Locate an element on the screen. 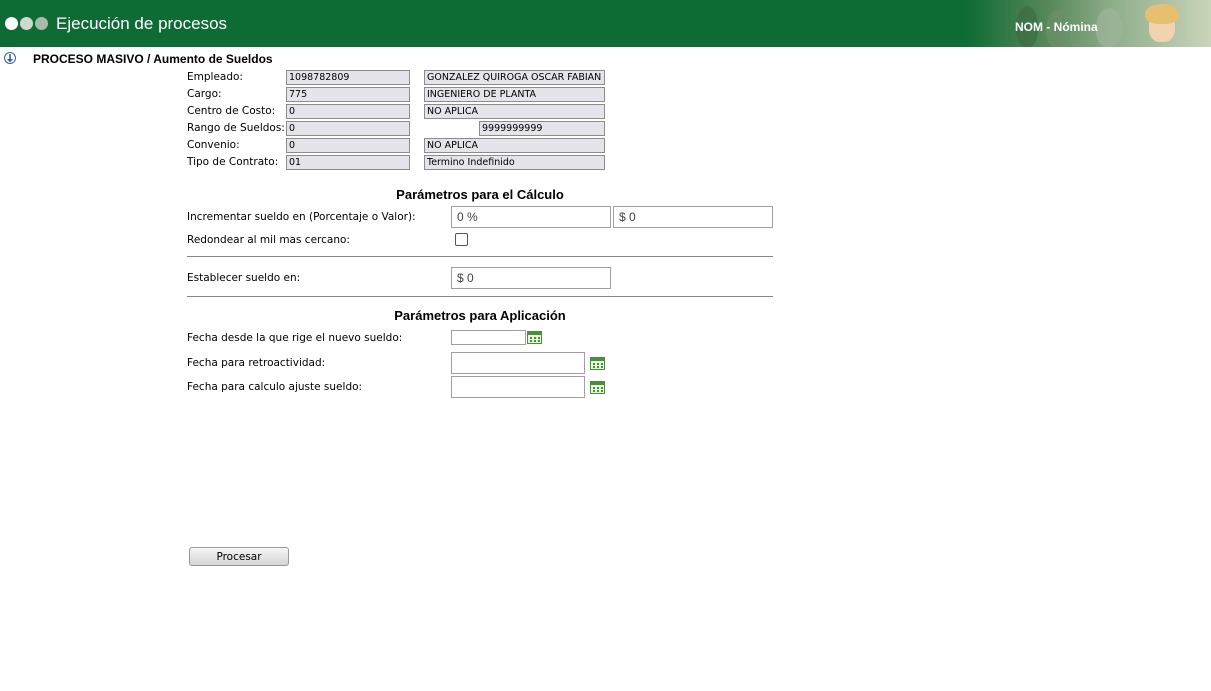 This screenshot has width=1211, height=691. set-salary-label: Establecer sueldo en: is located at coordinates (244, 278).